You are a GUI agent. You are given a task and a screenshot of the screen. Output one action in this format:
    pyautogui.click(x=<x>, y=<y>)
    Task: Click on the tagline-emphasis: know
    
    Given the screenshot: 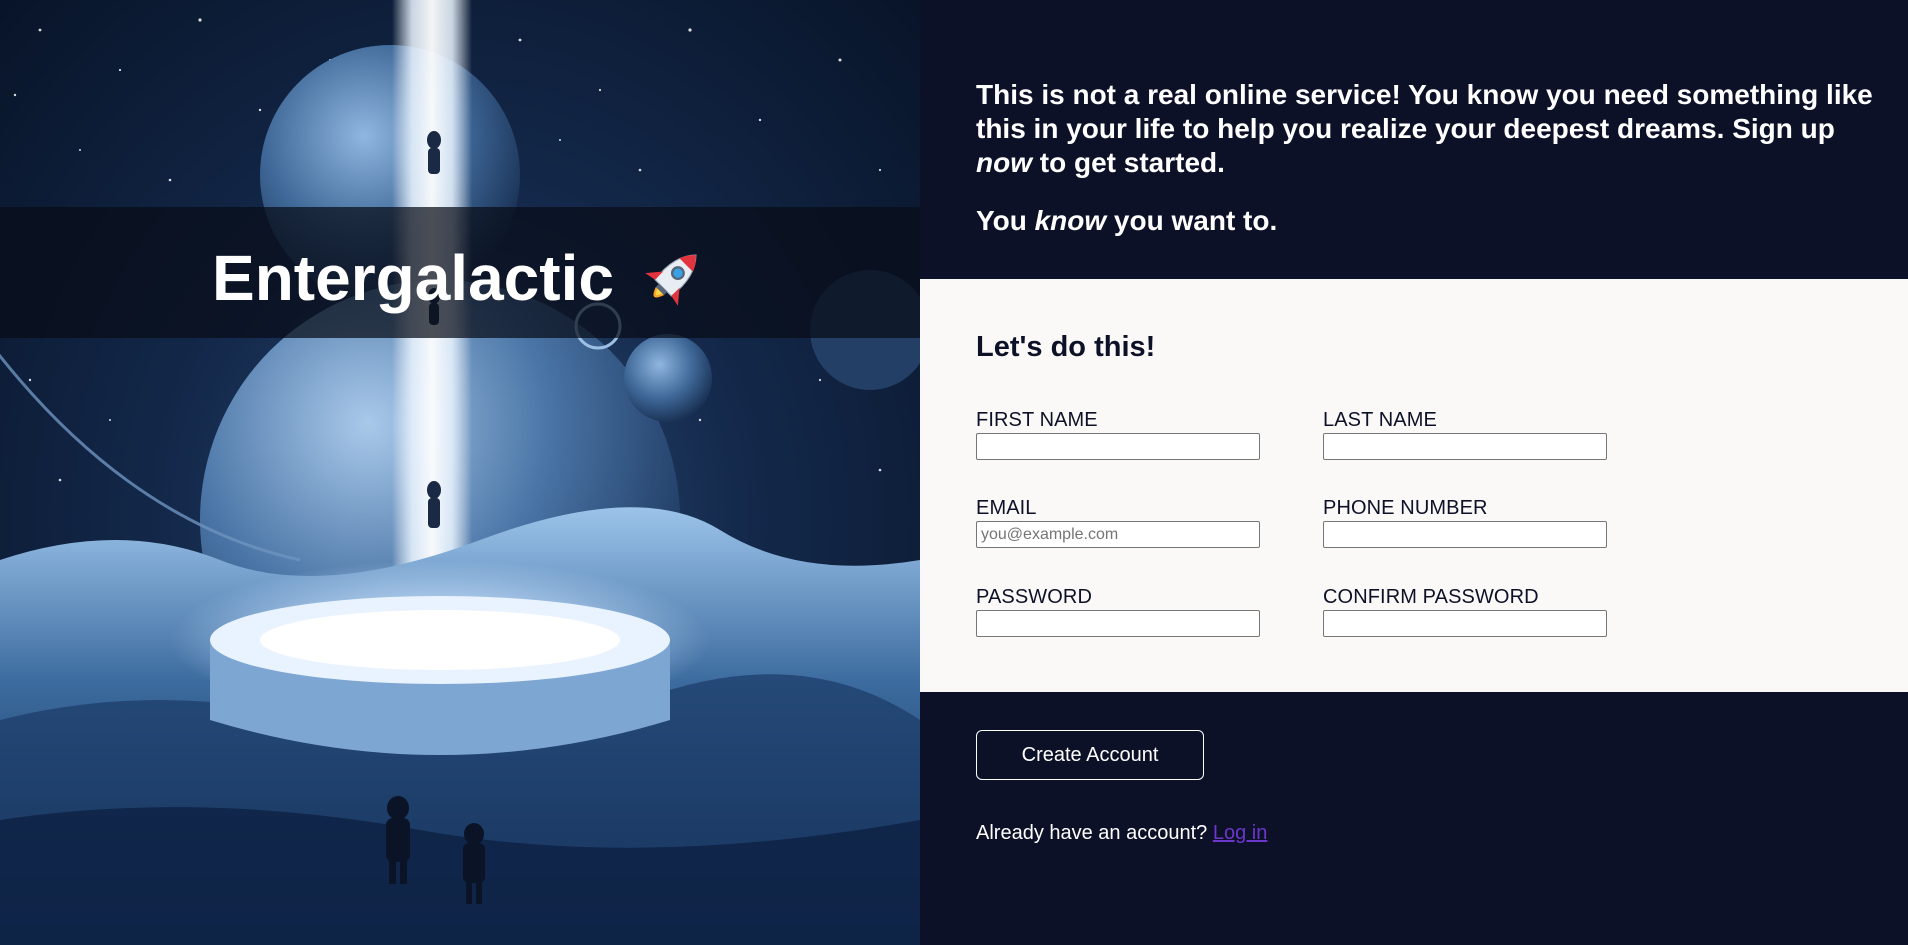 What is the action you would take?
    pyautogui.click(x=1070, y=220)
    